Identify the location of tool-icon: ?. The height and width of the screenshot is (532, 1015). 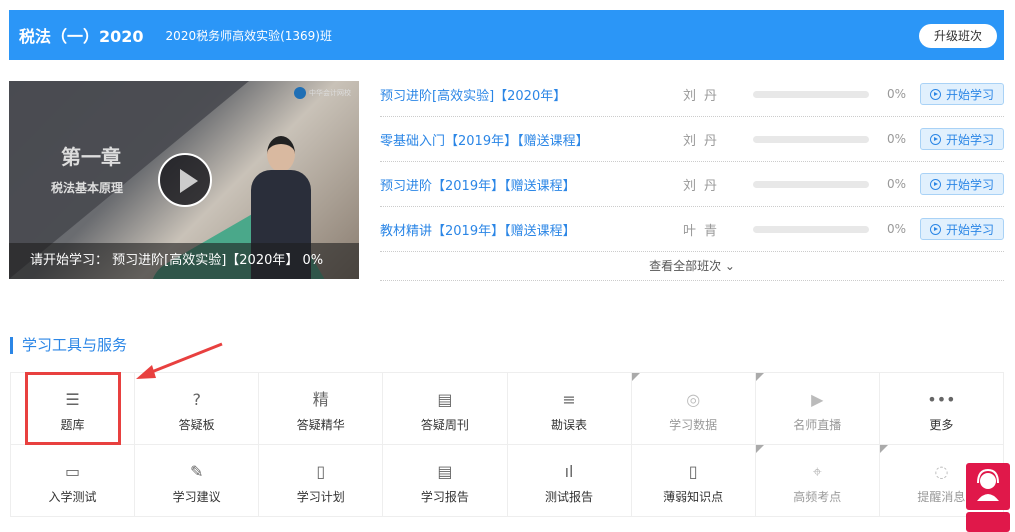
(196, 399).